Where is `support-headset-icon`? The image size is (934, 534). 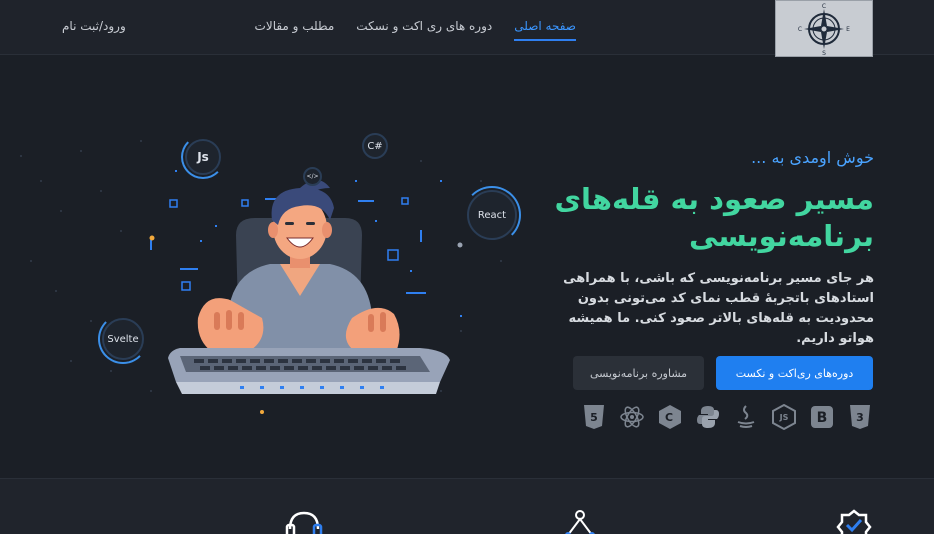
support-headset-icon is located at coordinates (304, 521).